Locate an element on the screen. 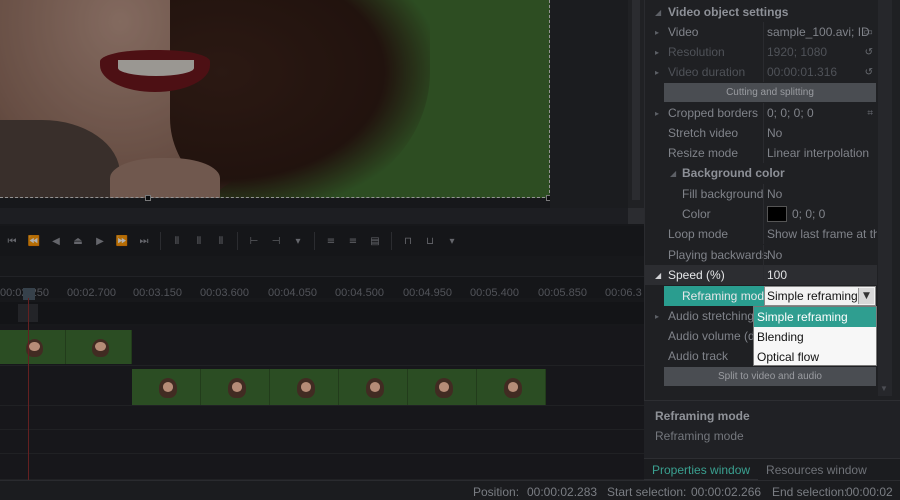 The width and height of the screenshot is (900, 500). prop-label: Cropped borders is located at coordinates (713, 113).